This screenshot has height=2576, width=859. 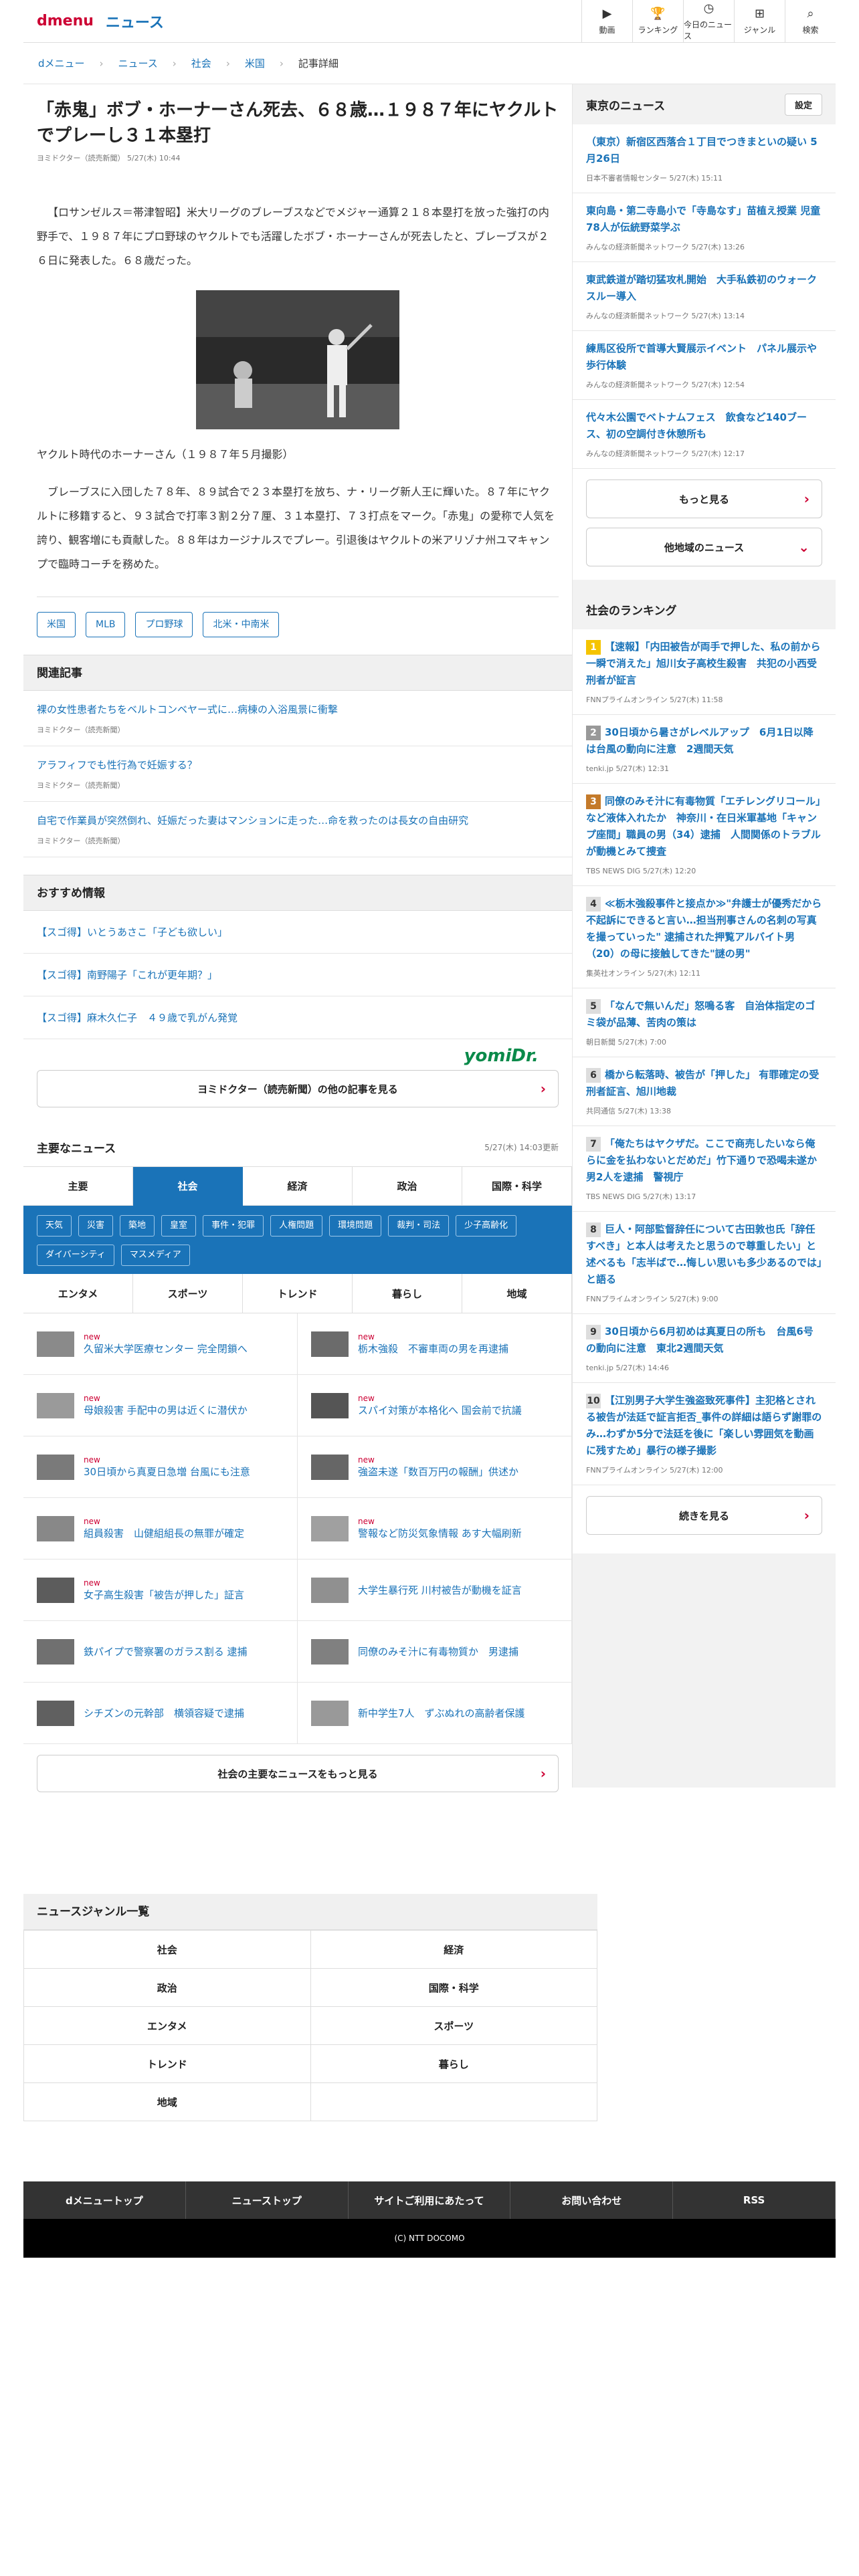 What do you see at coordinates (454, 1988) in the screenshot?
I see `genre-link: 国際・科学` at bounding box center [454, 1988].